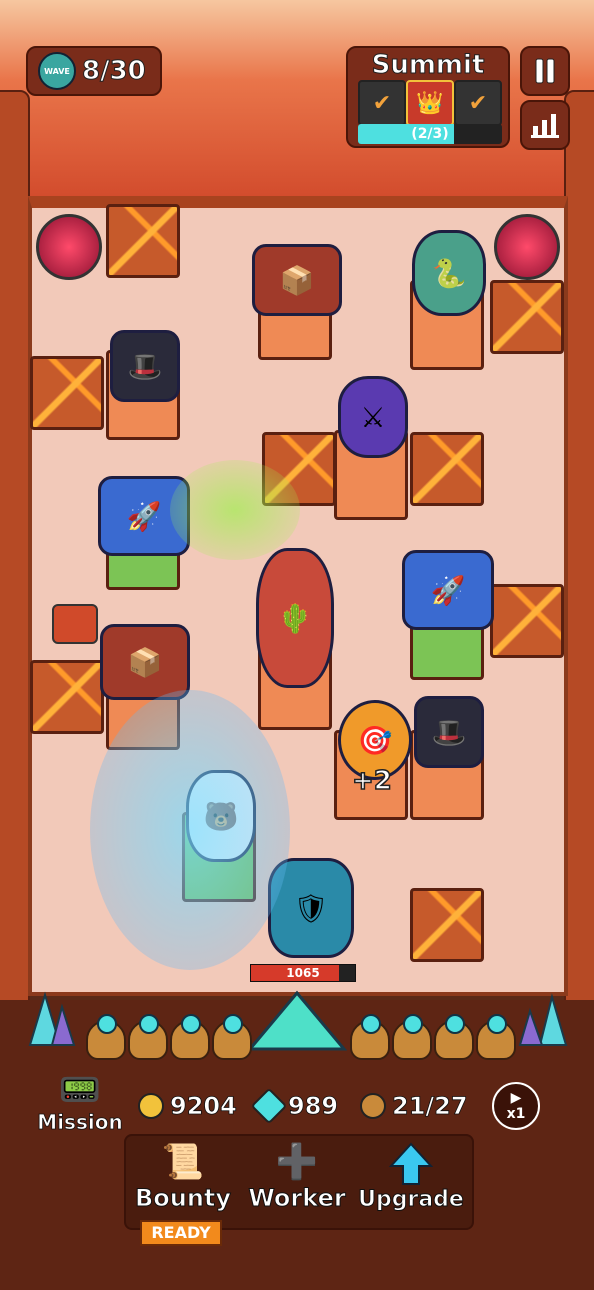  I want to click on gold-counter: 9204, so click(187, 1106).